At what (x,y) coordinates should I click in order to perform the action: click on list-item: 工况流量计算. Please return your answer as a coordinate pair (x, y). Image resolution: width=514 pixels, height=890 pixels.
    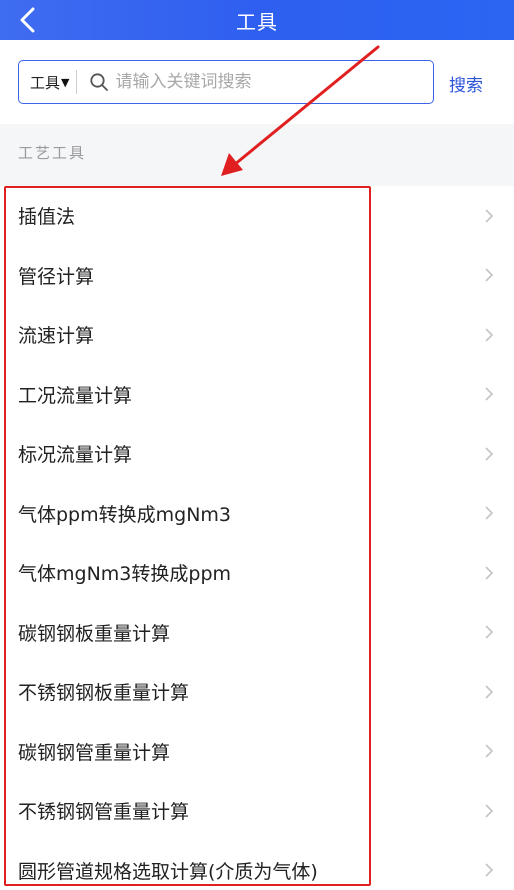
    Looking at the image, I should click on (257, 395).